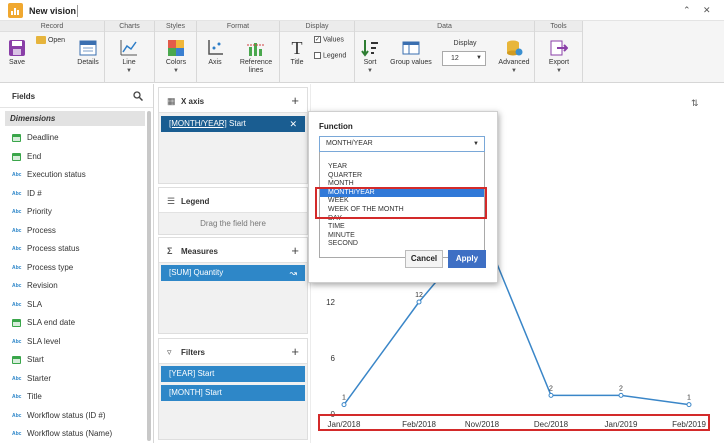 This screenshot has height=443, width=724. What do you see at coordinates (129, 56) in the screenshot?
I see `line-chart-button: Line ▼` at bounding box center [129, 56].